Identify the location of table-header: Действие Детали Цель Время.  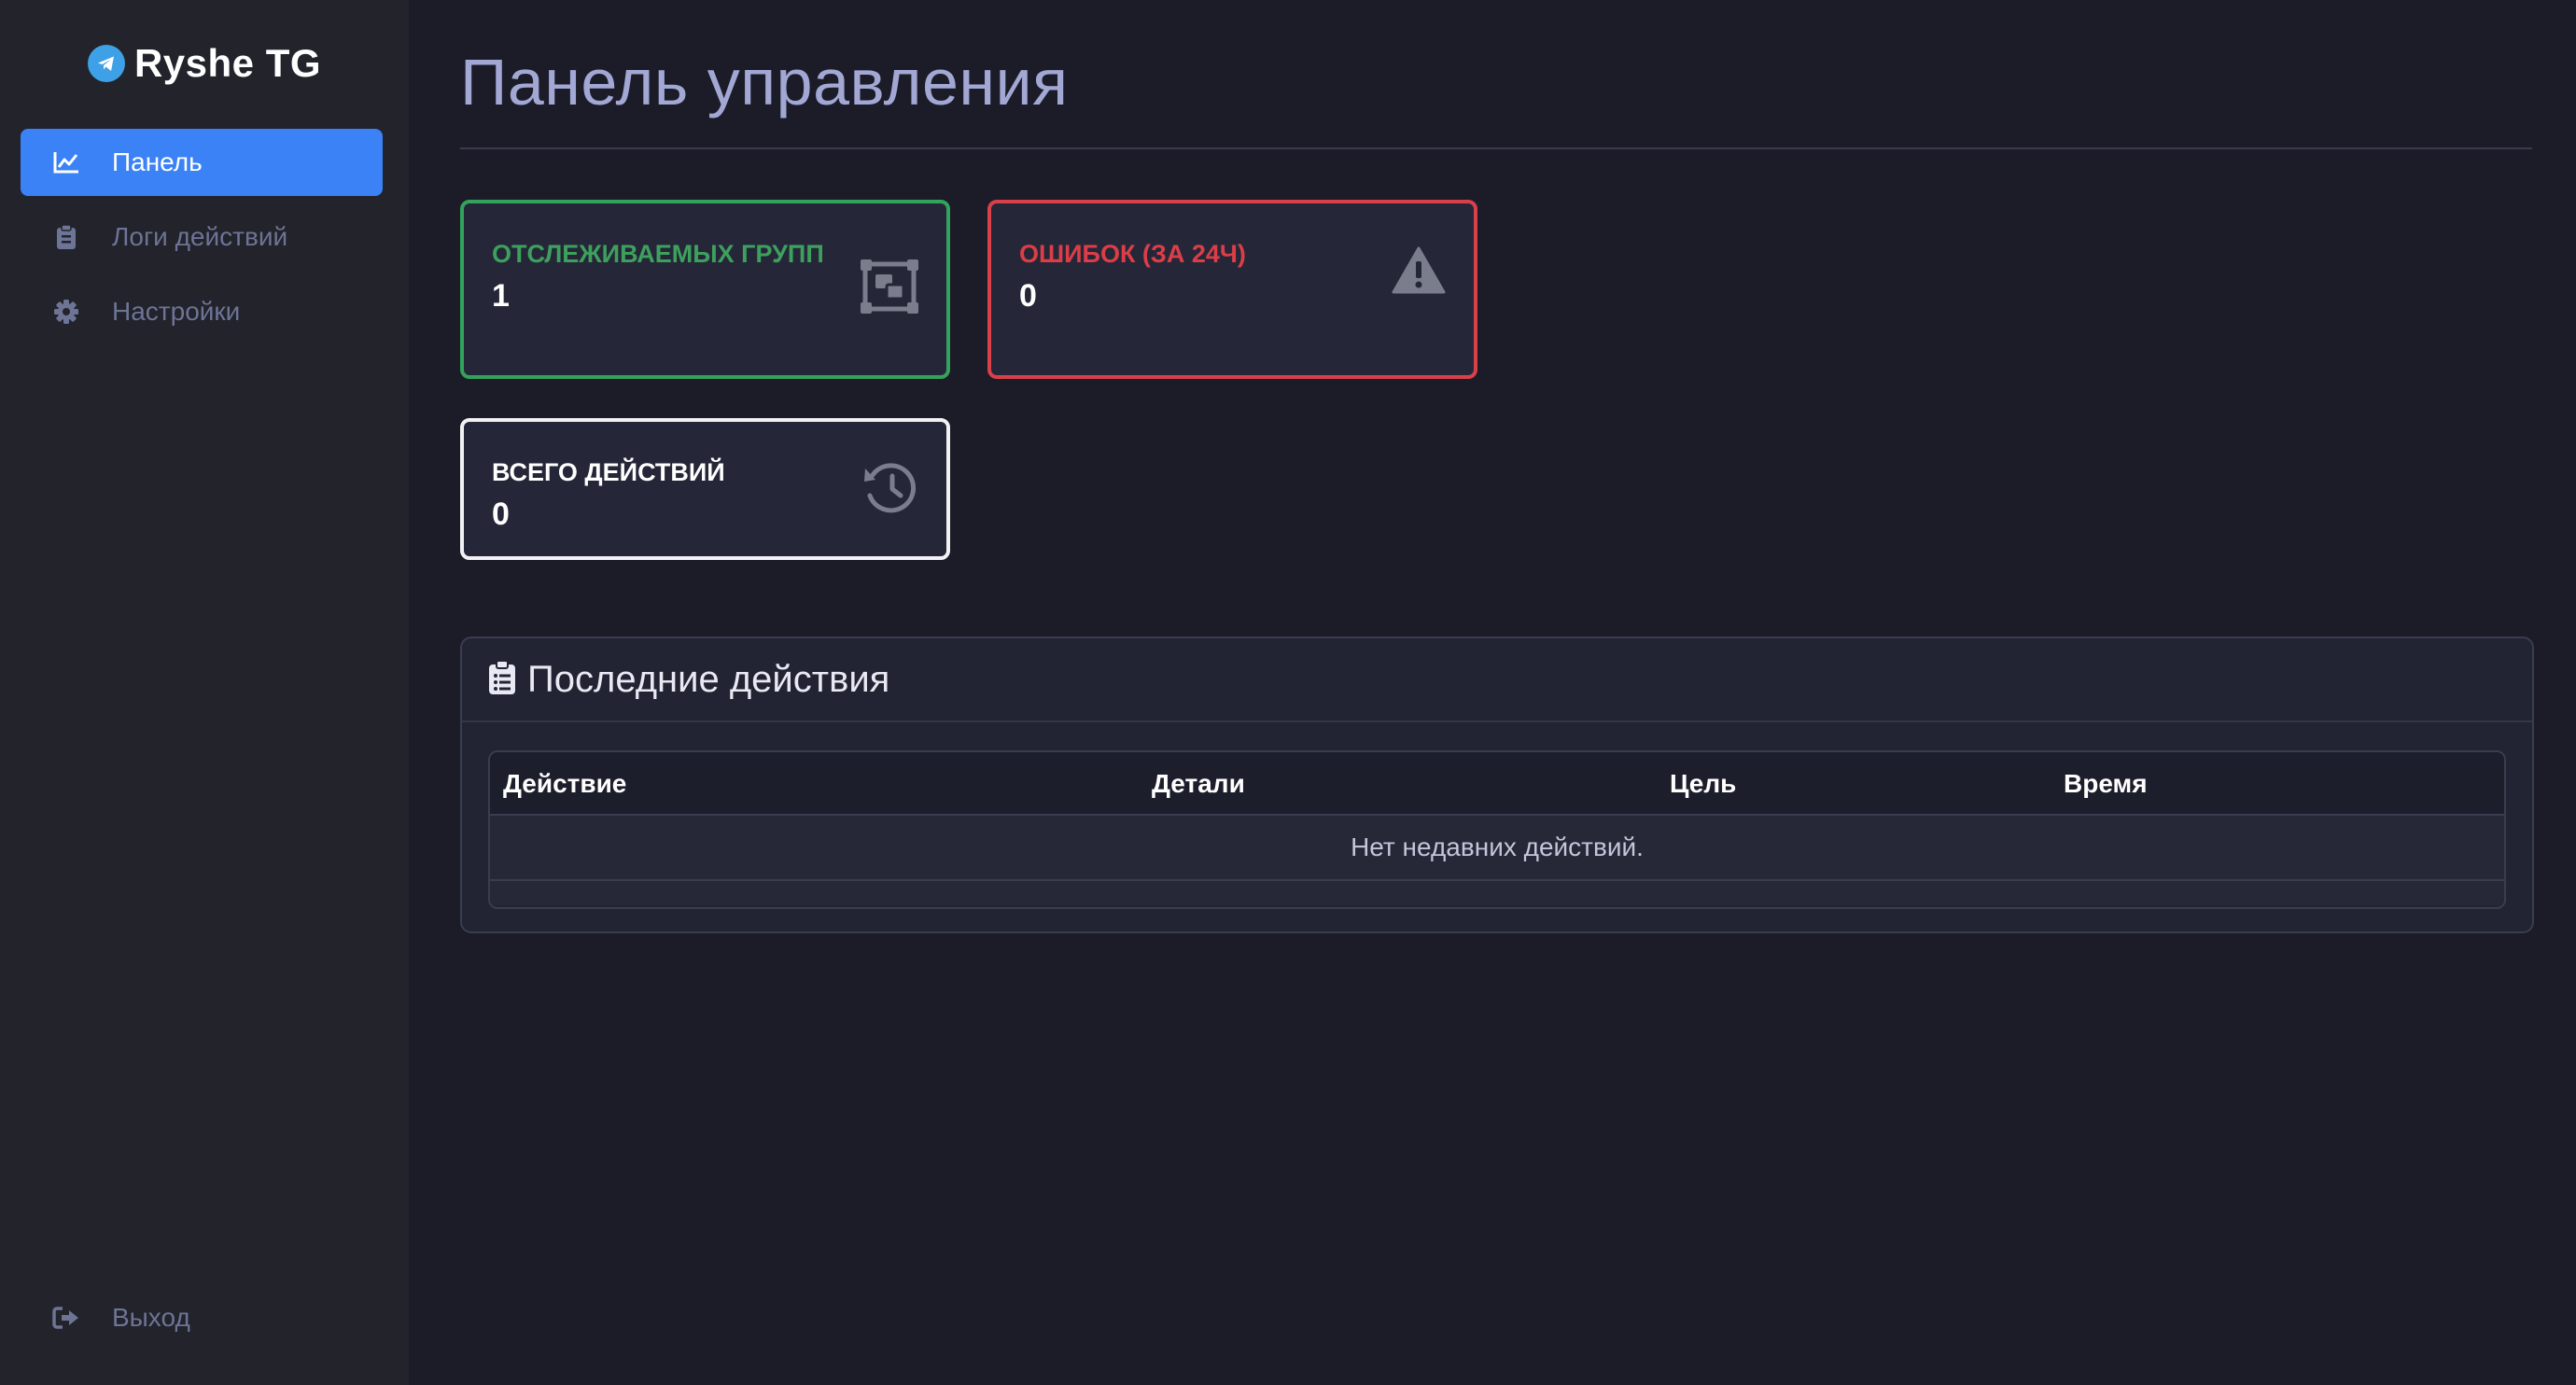
(1497, 784).